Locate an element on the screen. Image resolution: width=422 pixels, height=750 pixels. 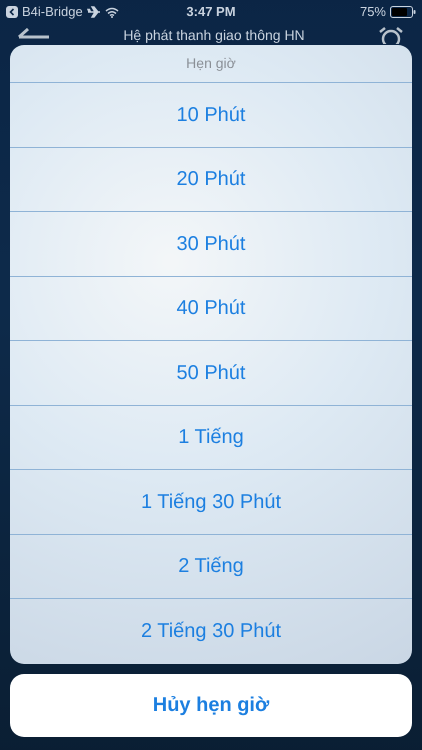
back-app-label: B4i-Bridge is located at coordinates (52, 12).